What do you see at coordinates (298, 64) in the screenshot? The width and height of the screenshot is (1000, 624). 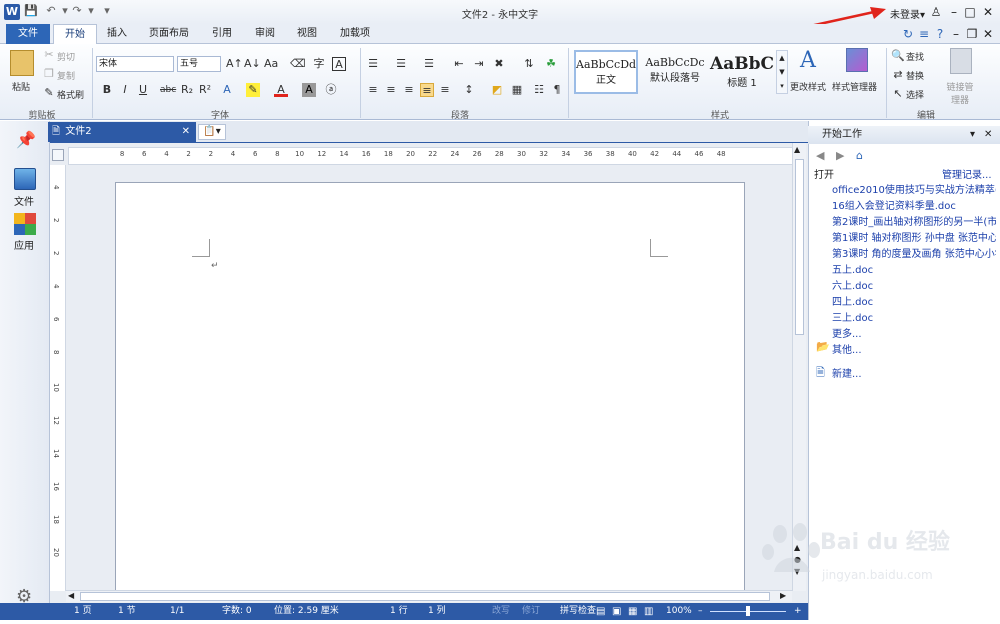 I see `clear-format-icon: ⌫` at bounding box center [298, 64].